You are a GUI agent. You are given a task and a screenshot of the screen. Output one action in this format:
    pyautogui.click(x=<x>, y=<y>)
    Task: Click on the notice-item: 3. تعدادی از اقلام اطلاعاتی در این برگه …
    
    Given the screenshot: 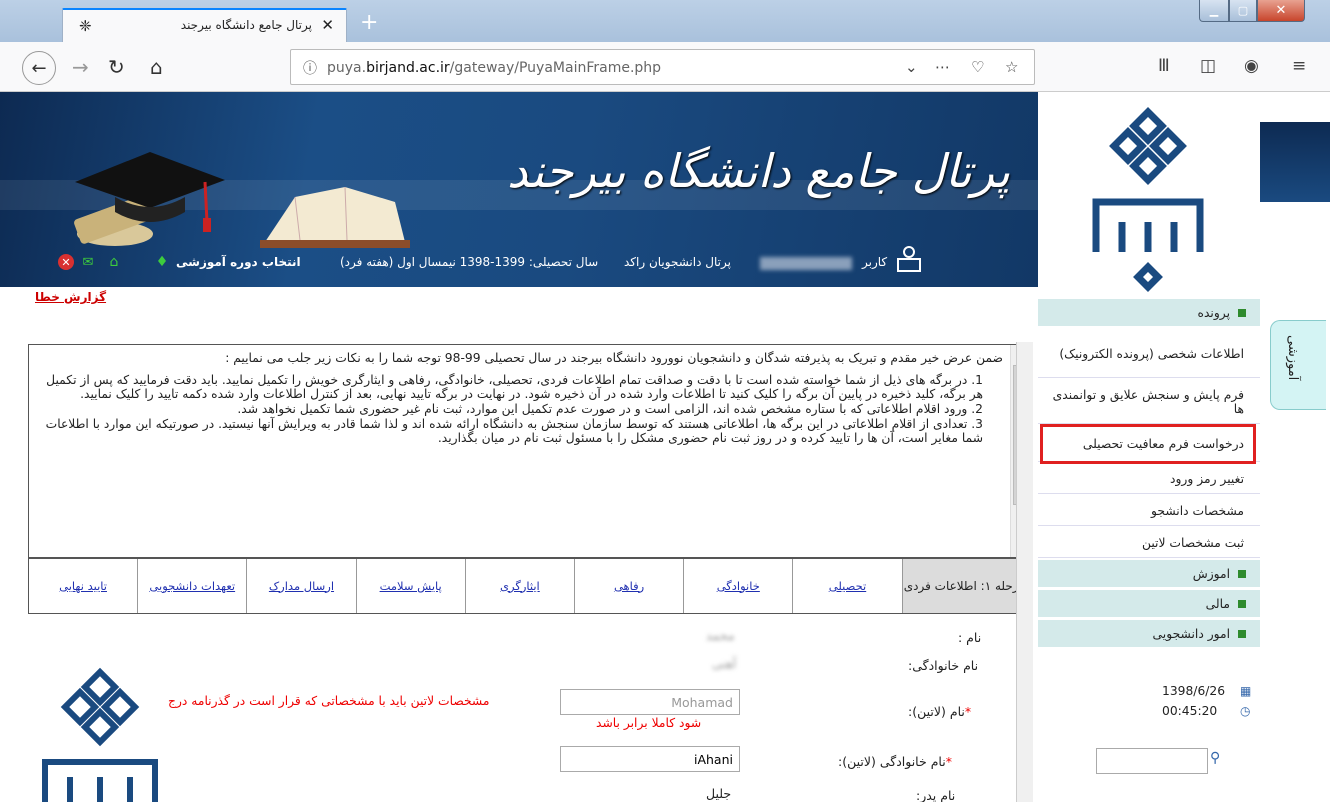 What is the action you would take?
    pyautogui.click(x=514, y=431)
    